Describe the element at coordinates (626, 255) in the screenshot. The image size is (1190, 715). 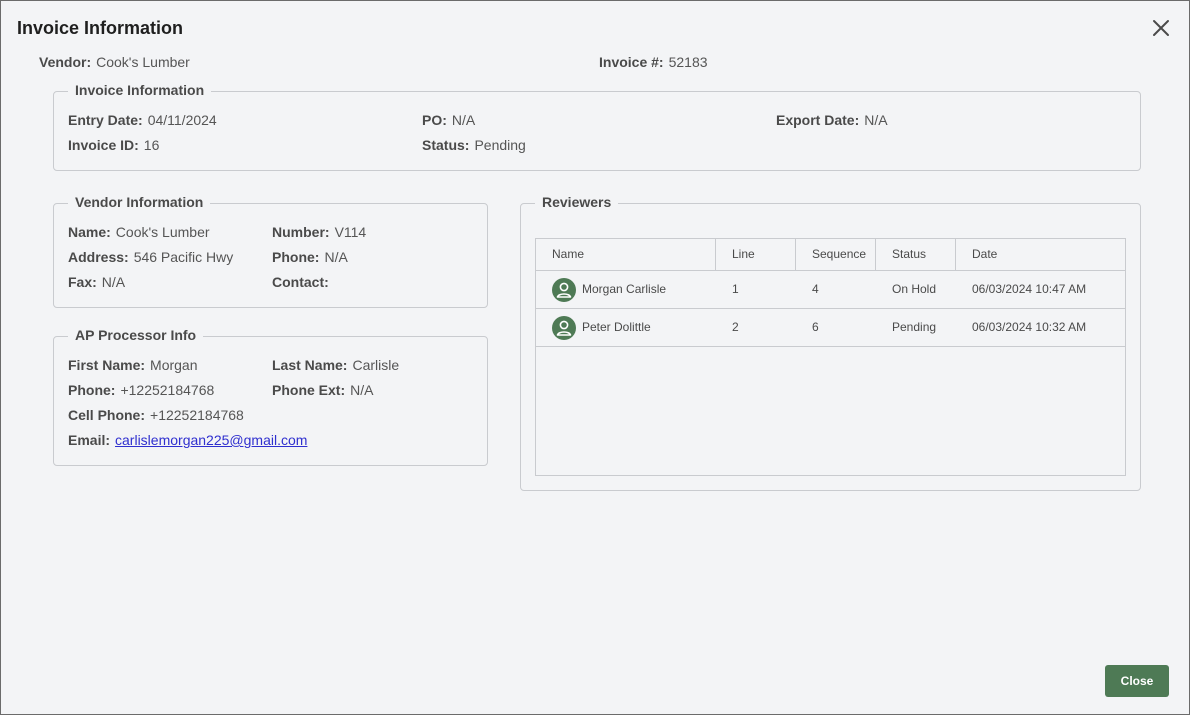
I see `column-header-name: Name` at that location.